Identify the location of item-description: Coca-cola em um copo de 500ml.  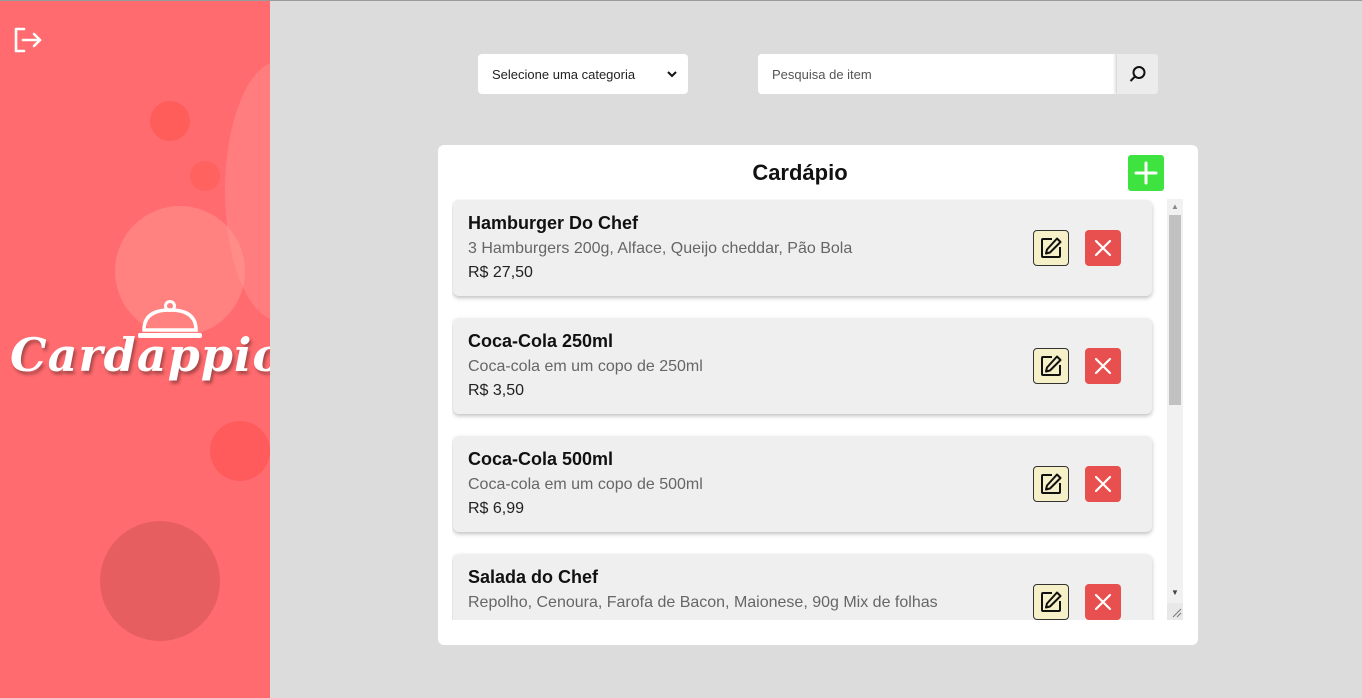
(585, 484).